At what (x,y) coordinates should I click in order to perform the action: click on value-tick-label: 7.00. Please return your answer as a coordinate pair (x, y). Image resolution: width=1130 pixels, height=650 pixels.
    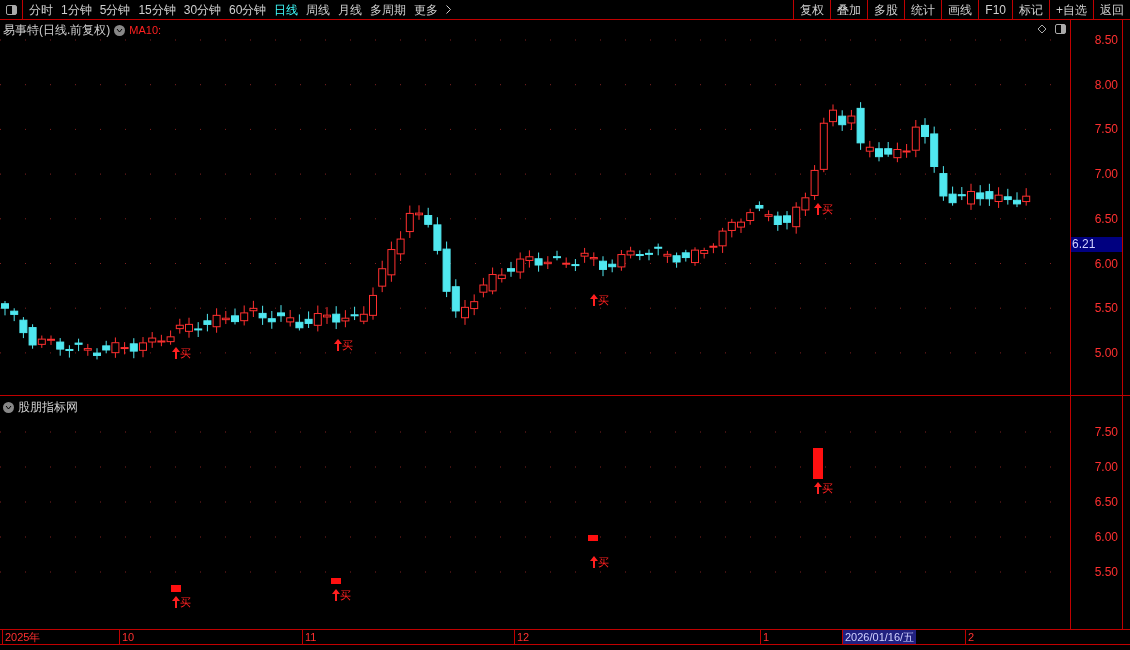
    Looking at the image, I should click on (1106, 467).